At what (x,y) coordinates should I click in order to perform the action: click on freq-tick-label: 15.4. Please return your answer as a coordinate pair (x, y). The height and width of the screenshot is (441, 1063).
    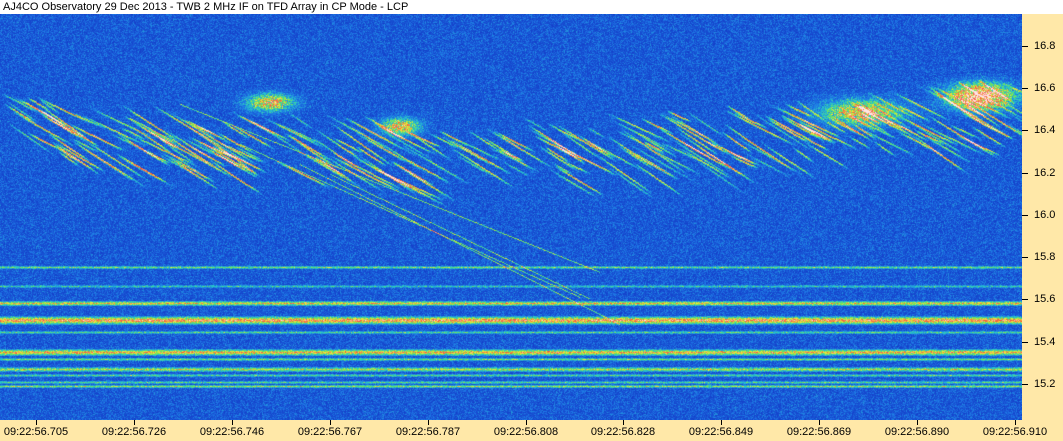
    Looking at the image, I should click on (1045, 342).